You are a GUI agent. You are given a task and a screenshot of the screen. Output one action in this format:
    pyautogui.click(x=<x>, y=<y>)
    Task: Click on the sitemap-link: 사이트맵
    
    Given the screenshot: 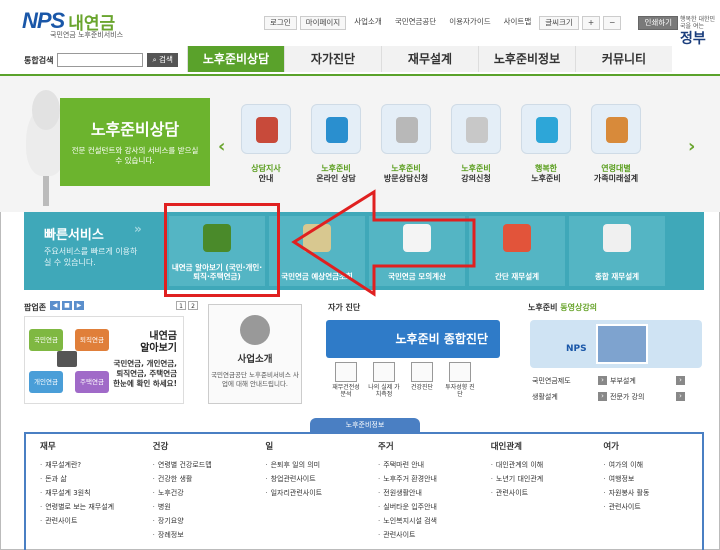 What is the action you would take?
    pyautogui.click(x=518, y=23)
    